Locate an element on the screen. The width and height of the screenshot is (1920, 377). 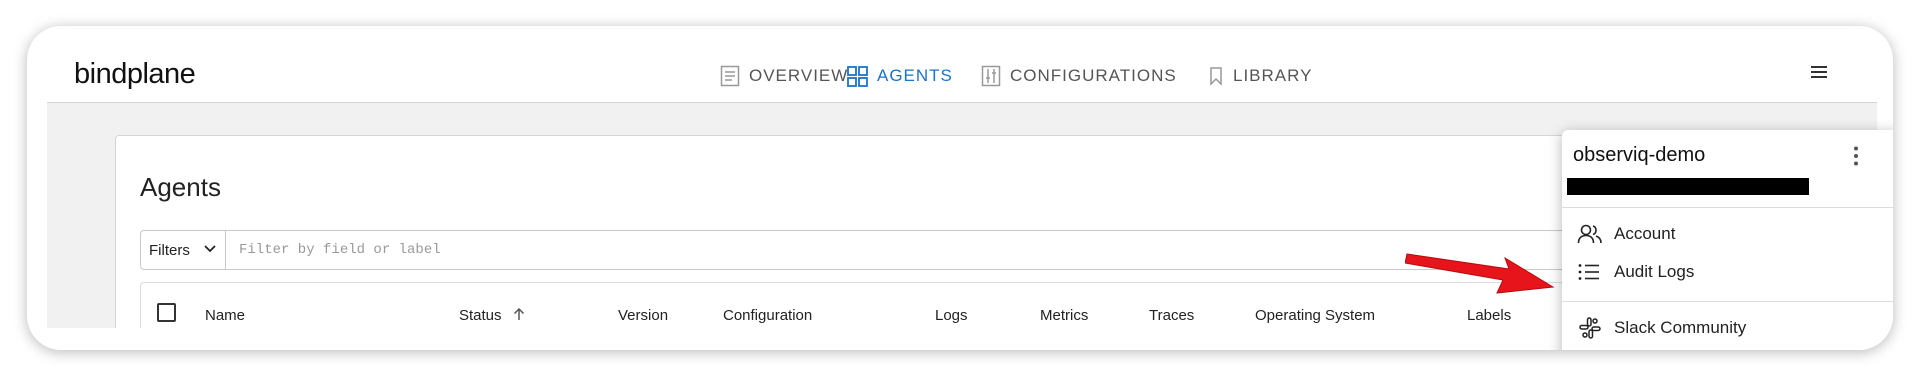
column-header-status: Status is located at coordinates (492, 315).